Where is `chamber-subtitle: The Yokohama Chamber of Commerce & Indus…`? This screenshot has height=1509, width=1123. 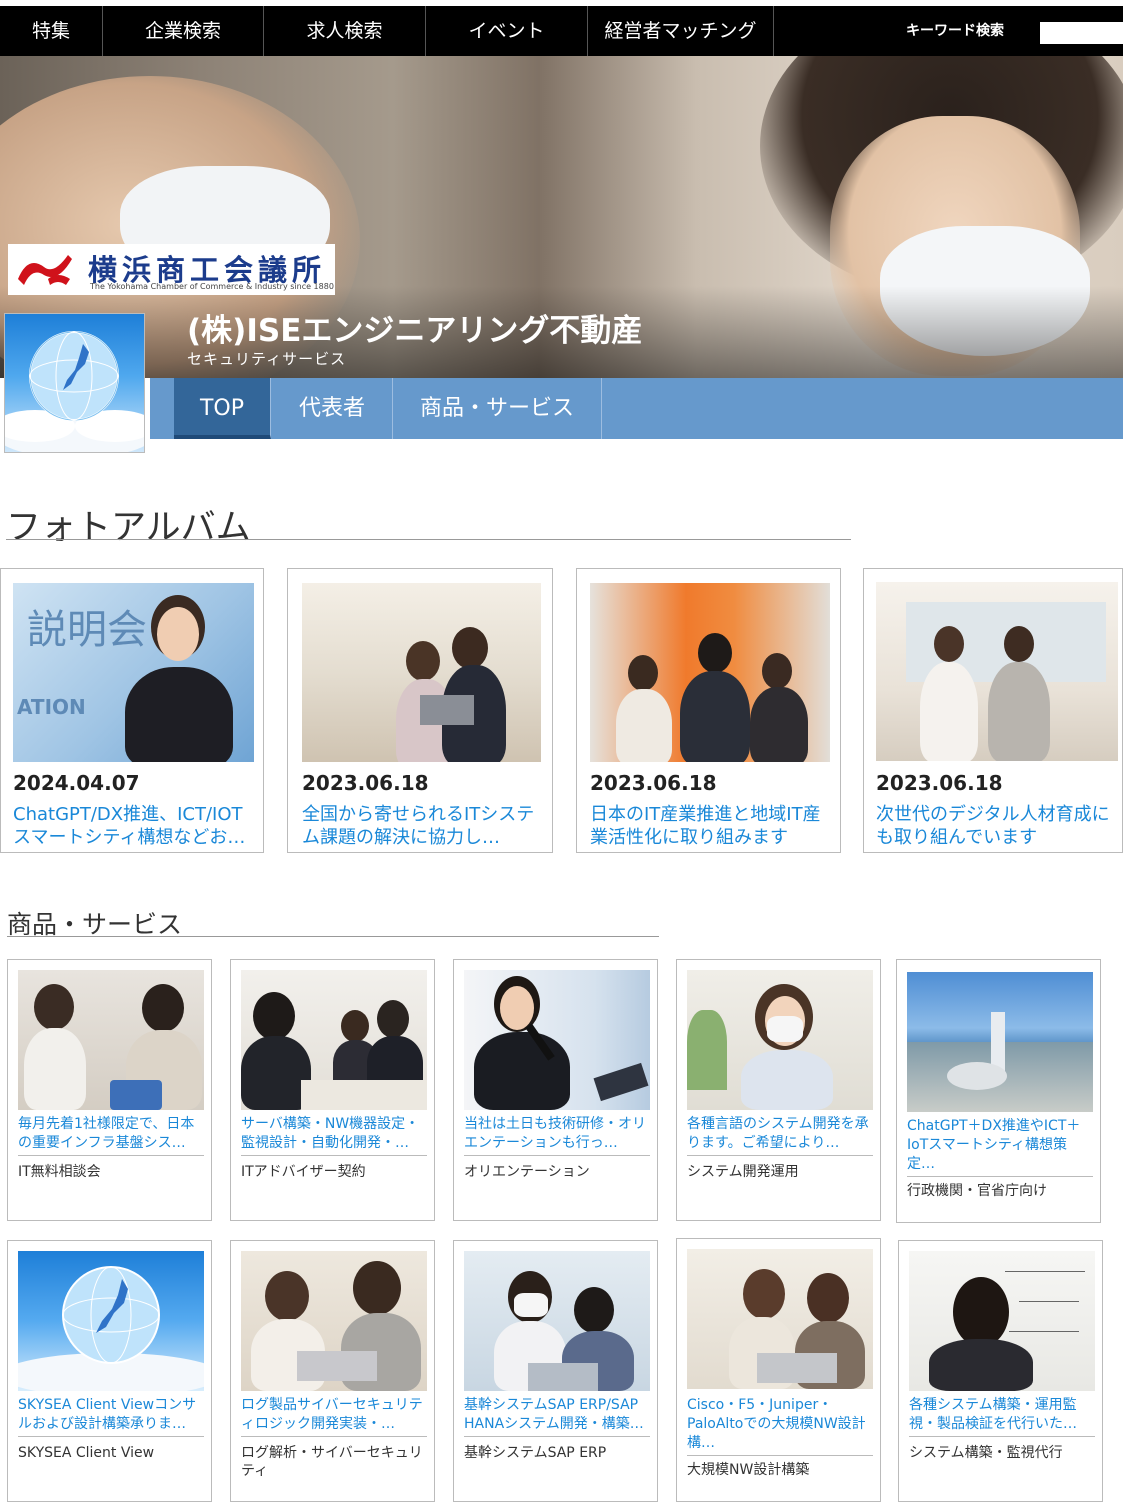 chamber-subtitle: The Yokohama Chamber of Commerce & Indus… is located at coordinates (212, 286).